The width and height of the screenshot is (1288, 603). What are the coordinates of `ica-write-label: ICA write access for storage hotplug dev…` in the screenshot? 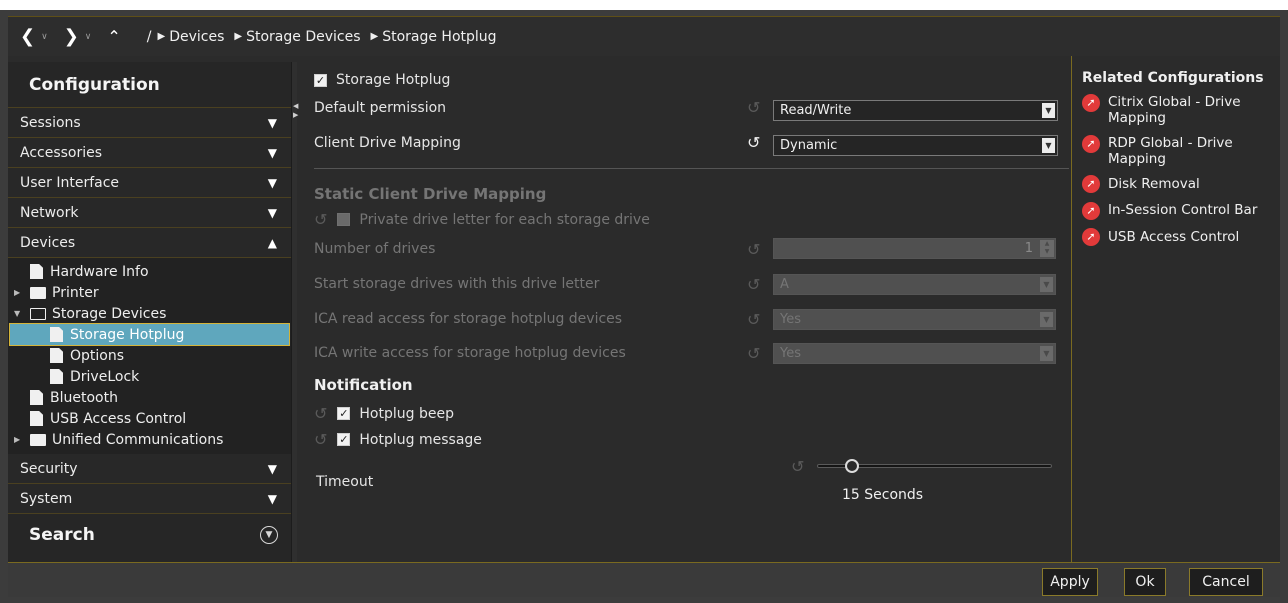 It's located at (470, 353).